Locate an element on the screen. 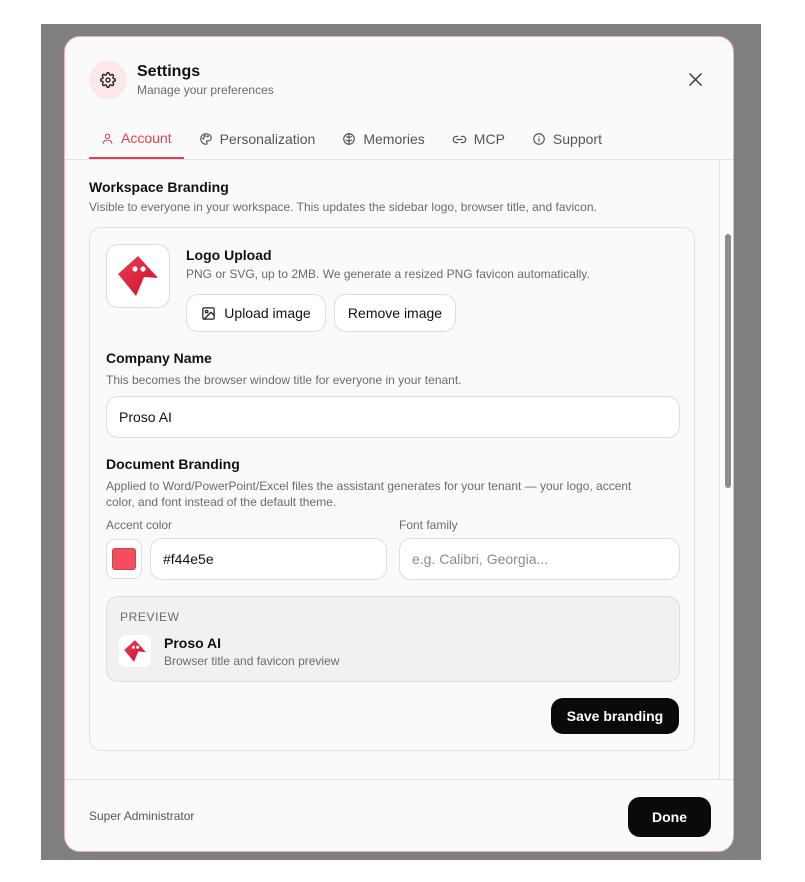 The height and width of the screenshot is (882, 805). remove-image-button: Remove image is located at coordinates (395, 313).